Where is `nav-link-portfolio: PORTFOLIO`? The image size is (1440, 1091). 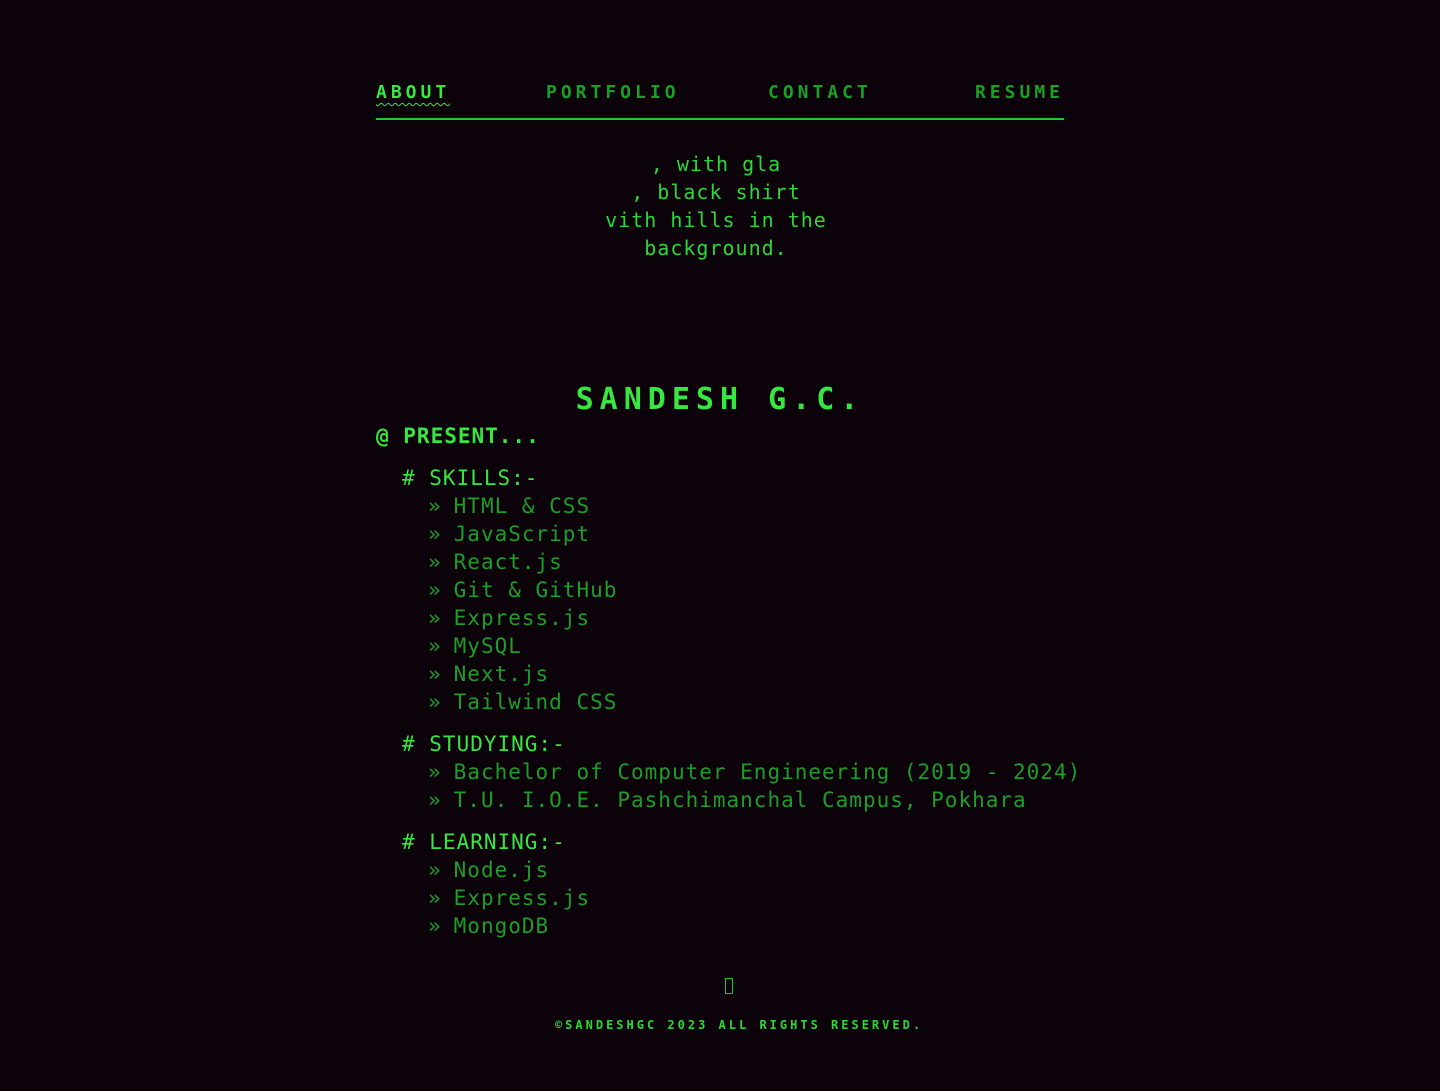
nav-link-portfolio: PORTFOLIO is located at coordinates (613, 93).